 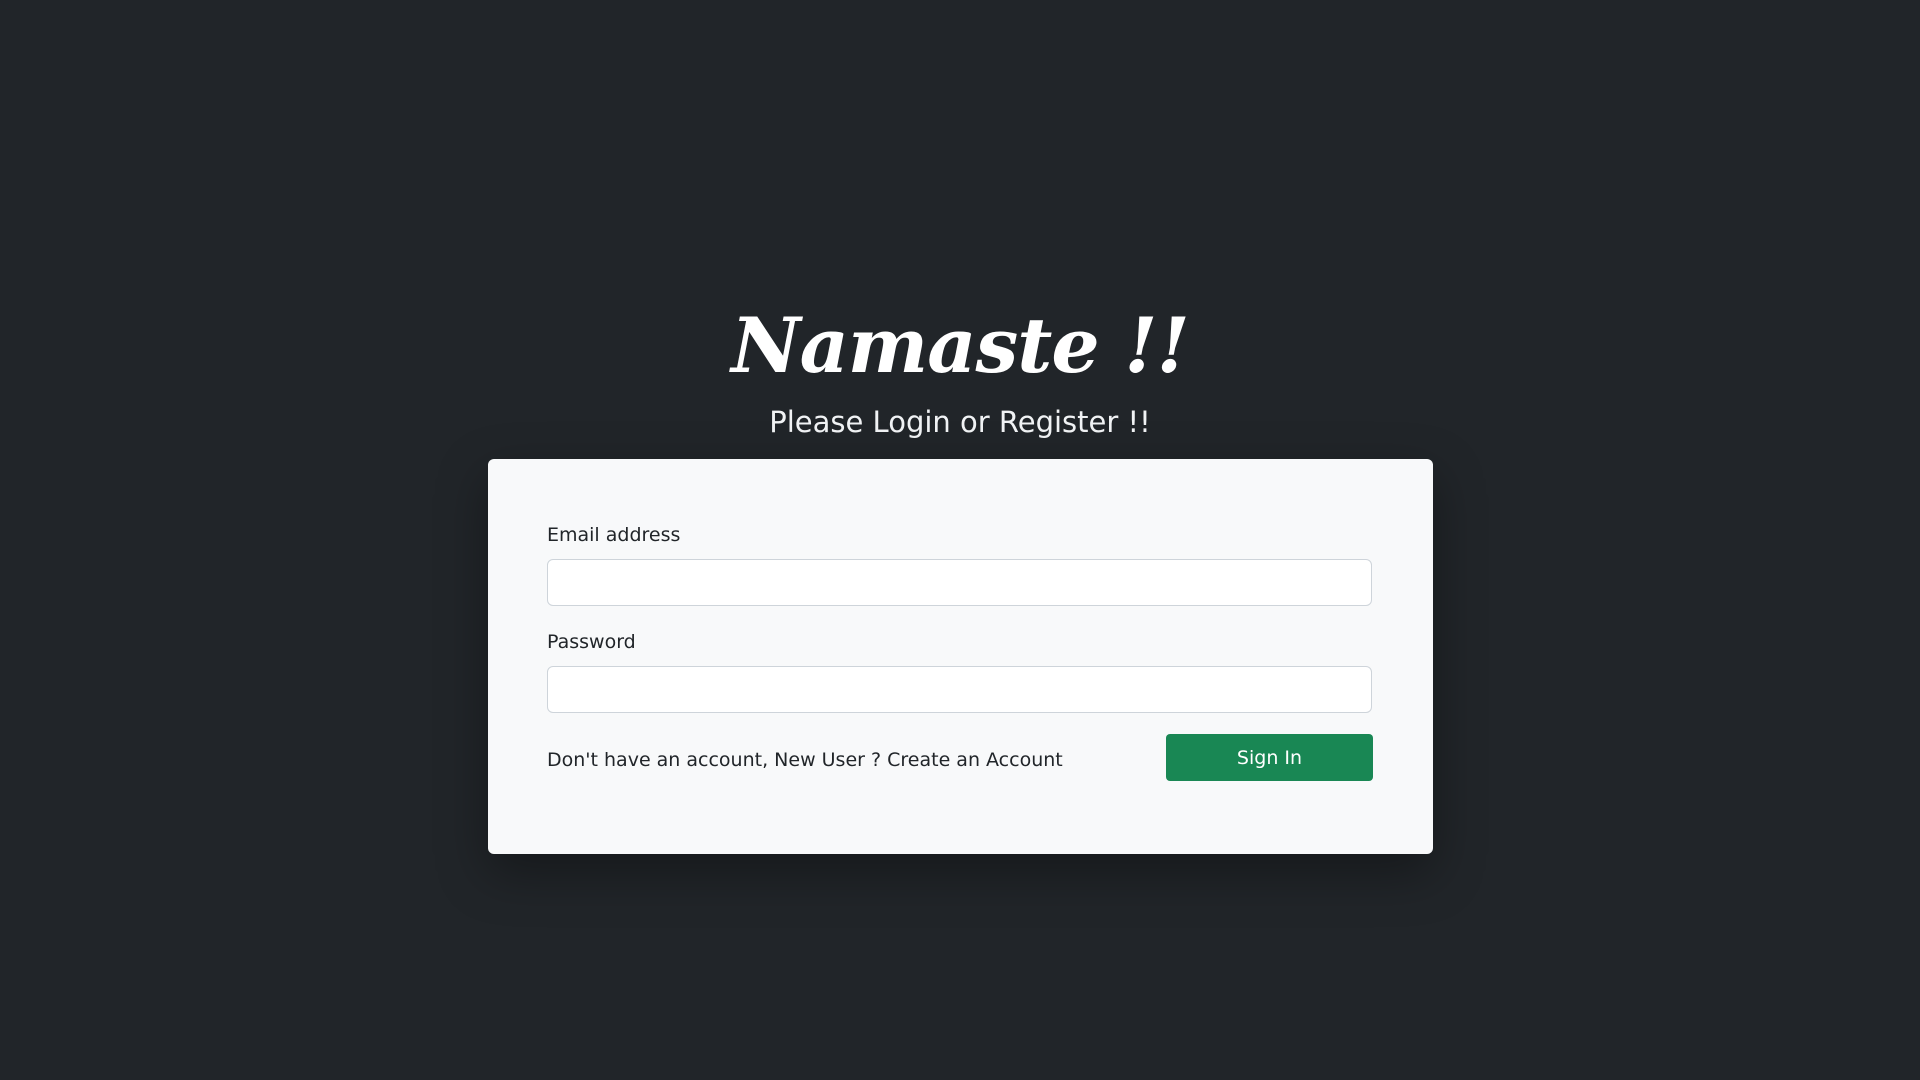 What do you see at coordinates (717, 760) in the screenshot?
I see `register-prompt: Don't have an account, New User ?` at bounding box center [717, 760].